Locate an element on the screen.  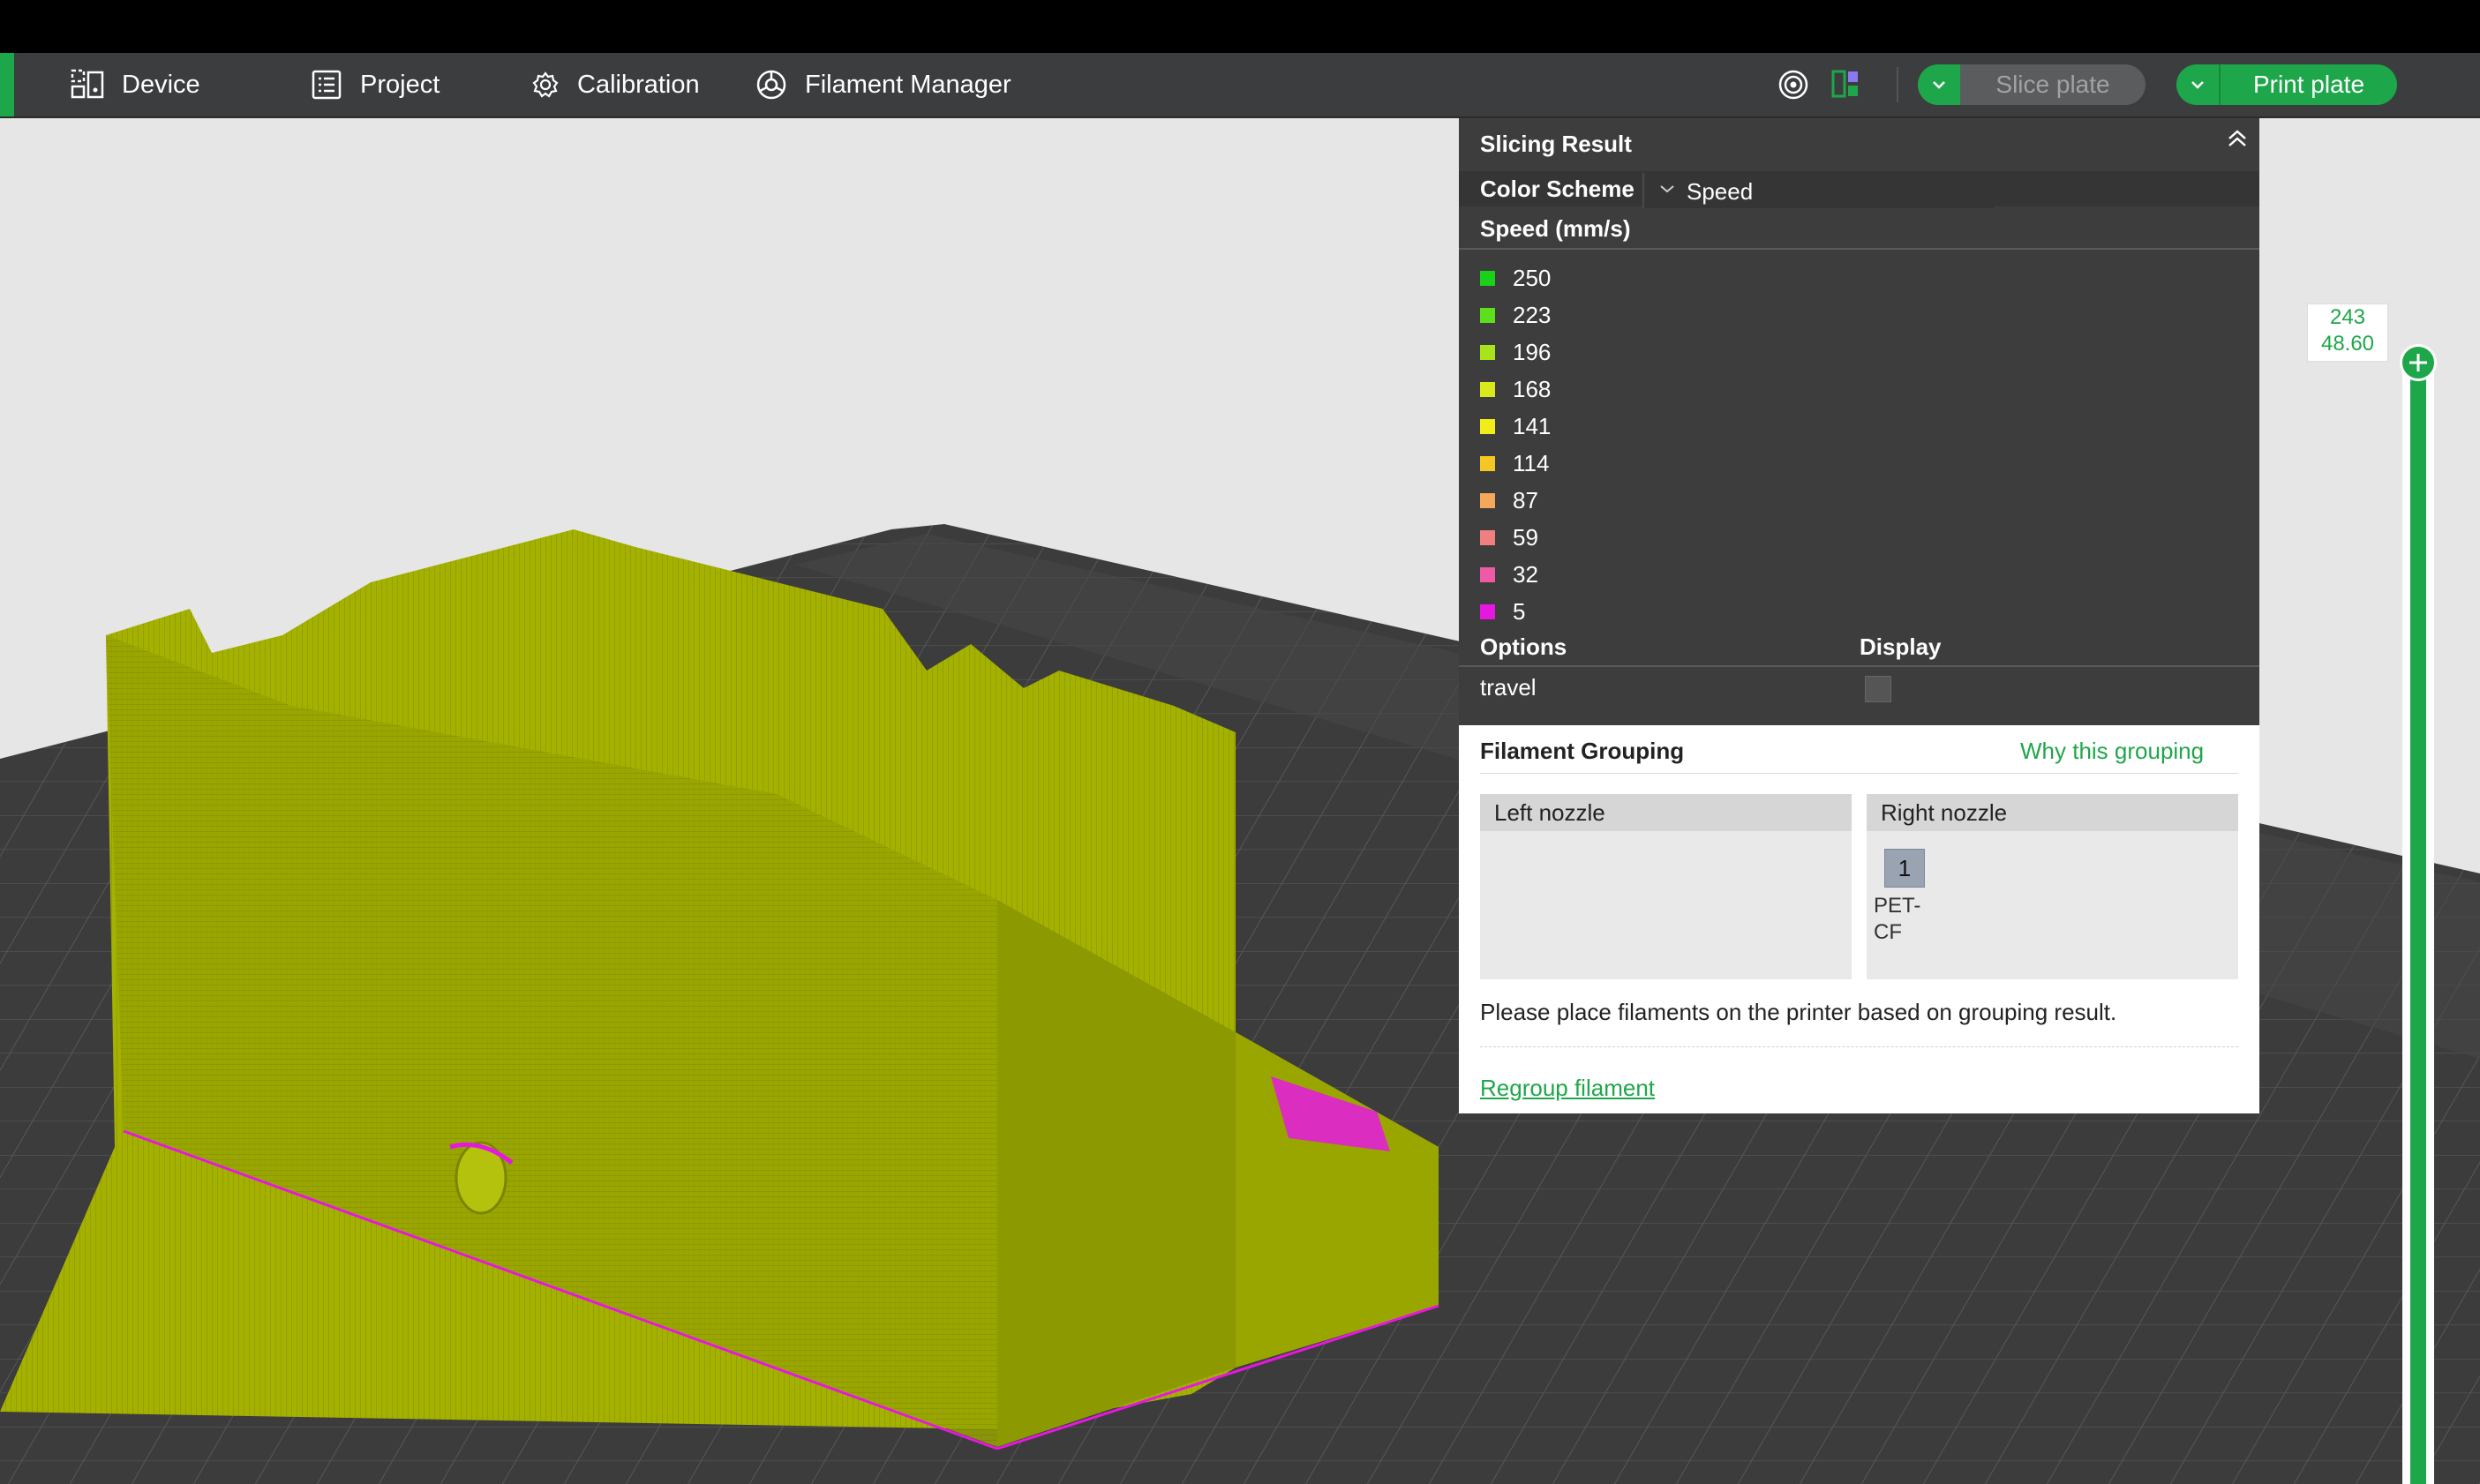
legend-value: 223 is located at coordinates (1532, 314).